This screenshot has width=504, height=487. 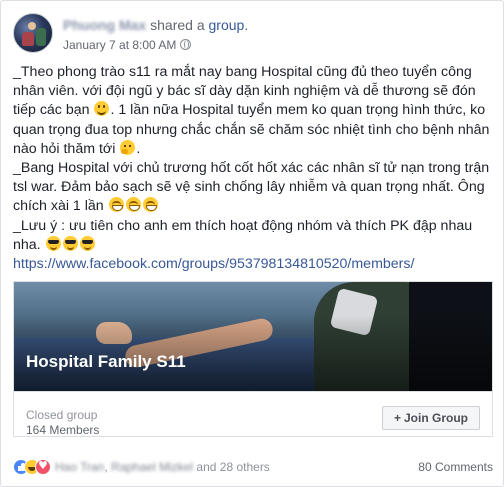 I want to click on thinking-emoji, so click(x=128, y=147).